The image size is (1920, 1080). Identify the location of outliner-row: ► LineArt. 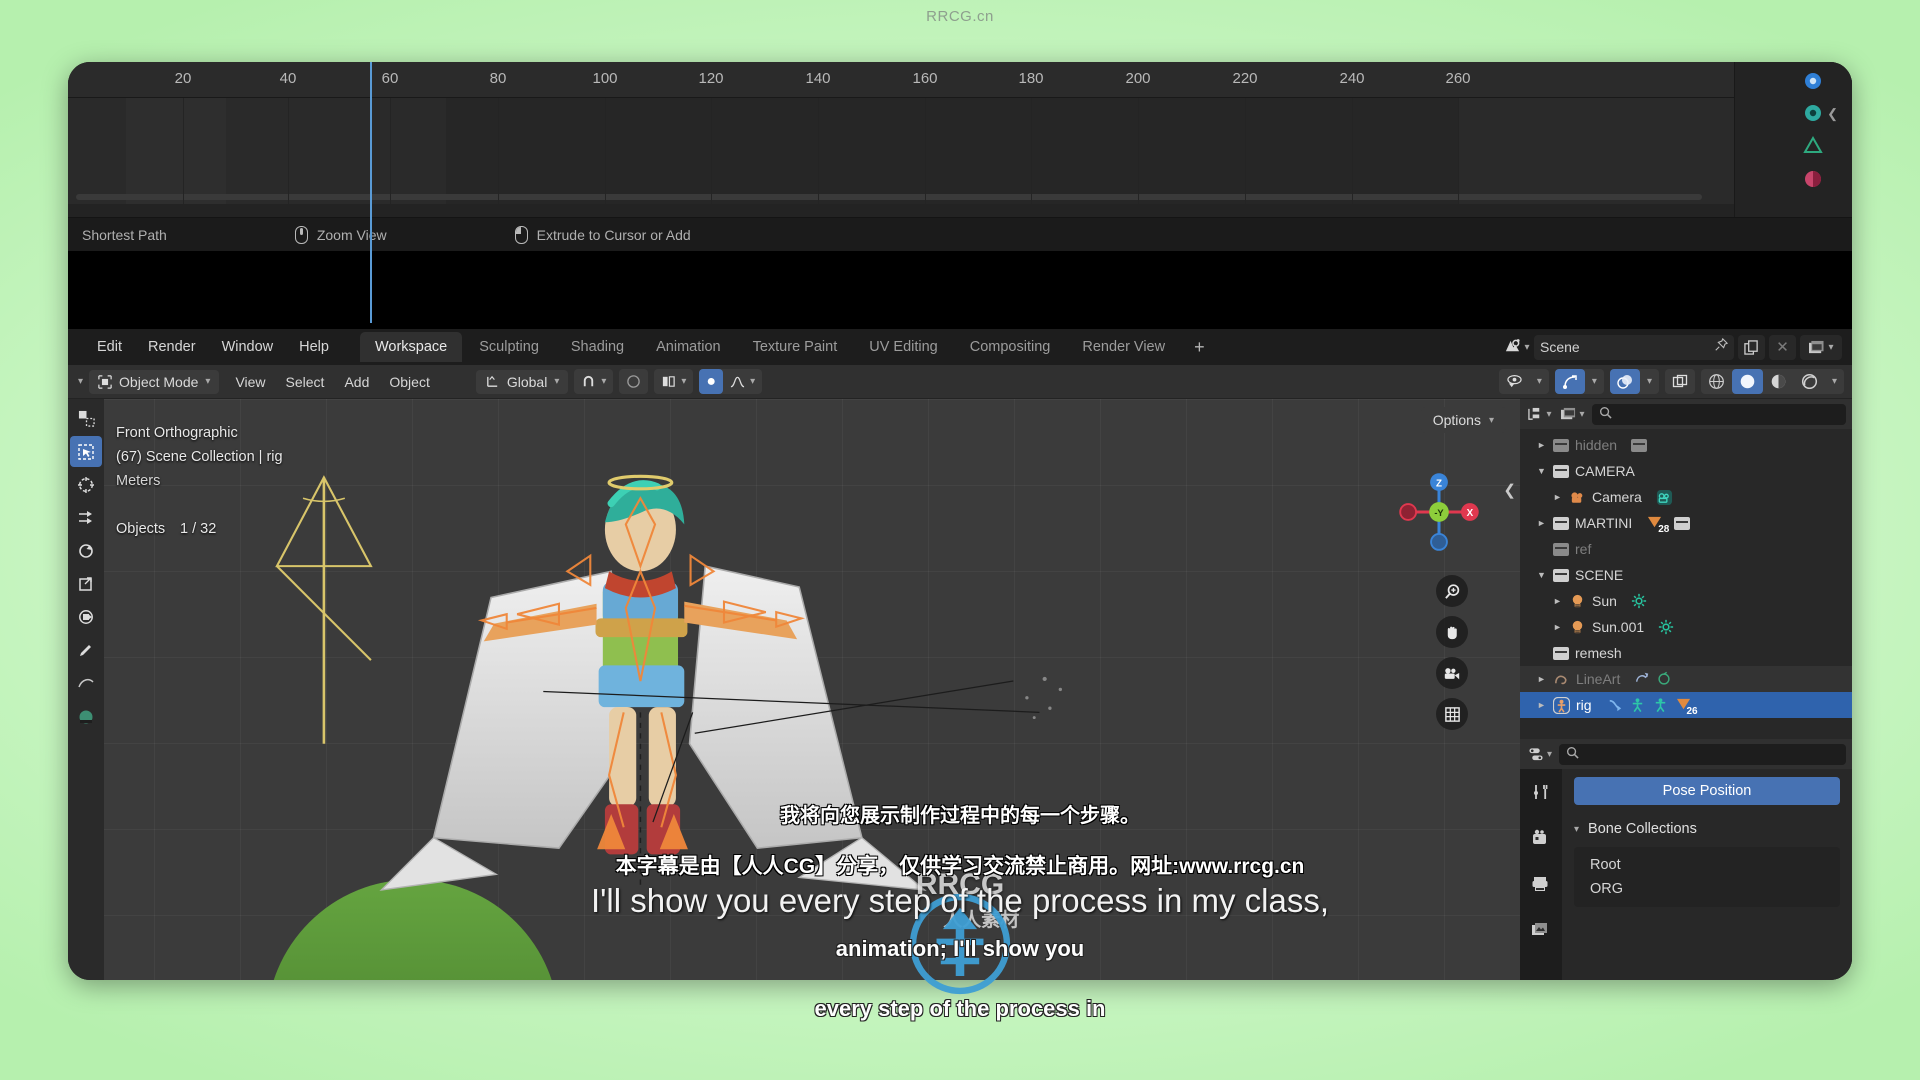
(1686, 679).